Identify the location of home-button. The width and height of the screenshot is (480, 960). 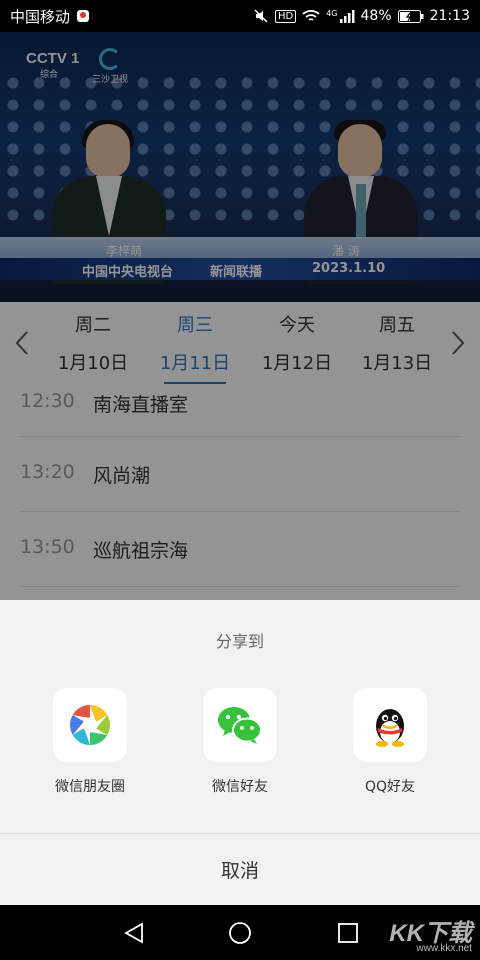
(240, 933).